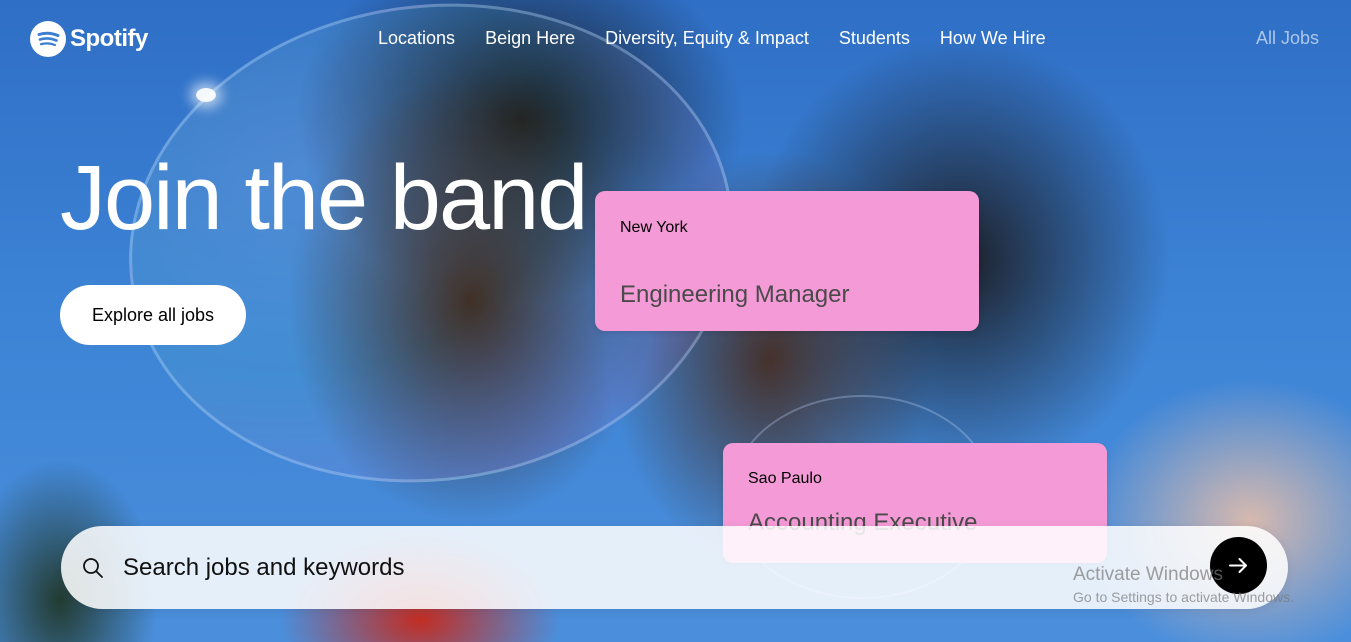 The height and width of the screenshot is (642, 1351). Describe the element at coordinates (874, 38) in the screenshot. I see `nav-link-students: Students` at that location.